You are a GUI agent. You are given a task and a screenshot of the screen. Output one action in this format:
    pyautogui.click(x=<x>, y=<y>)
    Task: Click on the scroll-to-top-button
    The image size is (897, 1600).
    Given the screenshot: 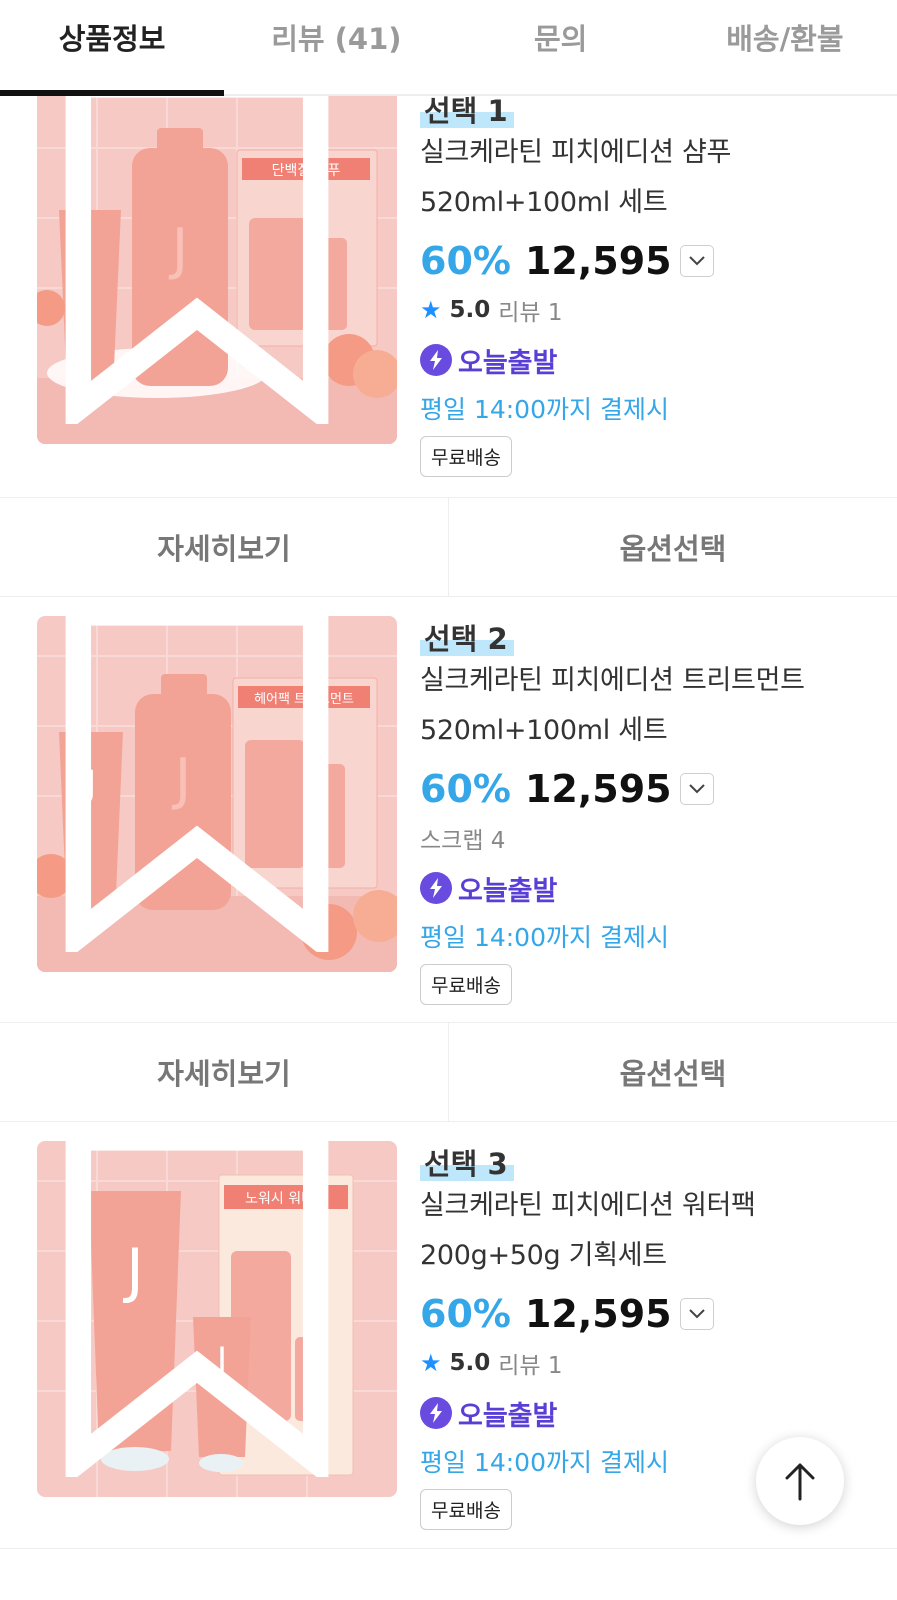 What is the action you would take?
    pyautogui.click(x=800, y=1481)
    